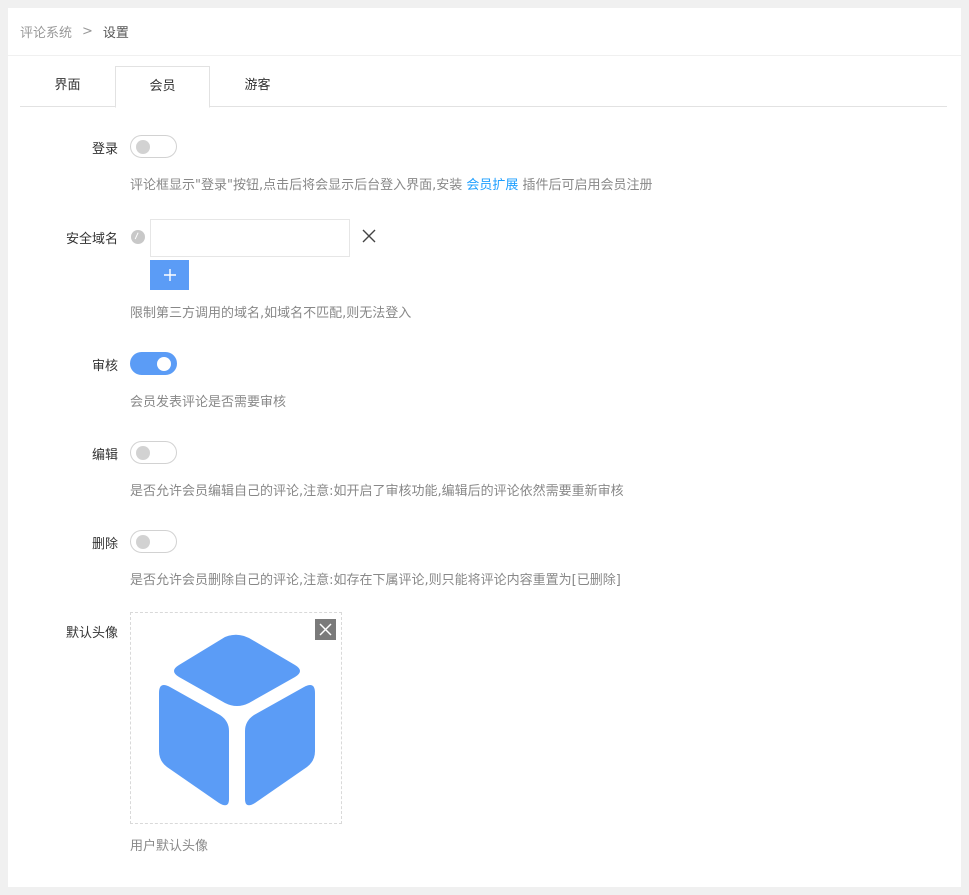  I want to click on review-label: 审核, so click(104, 366).